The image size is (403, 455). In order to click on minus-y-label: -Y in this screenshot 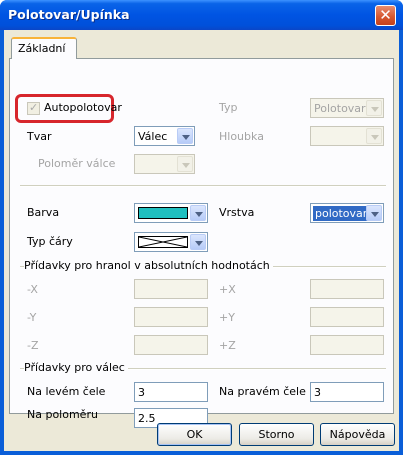, I will do `click(32, 317)`.